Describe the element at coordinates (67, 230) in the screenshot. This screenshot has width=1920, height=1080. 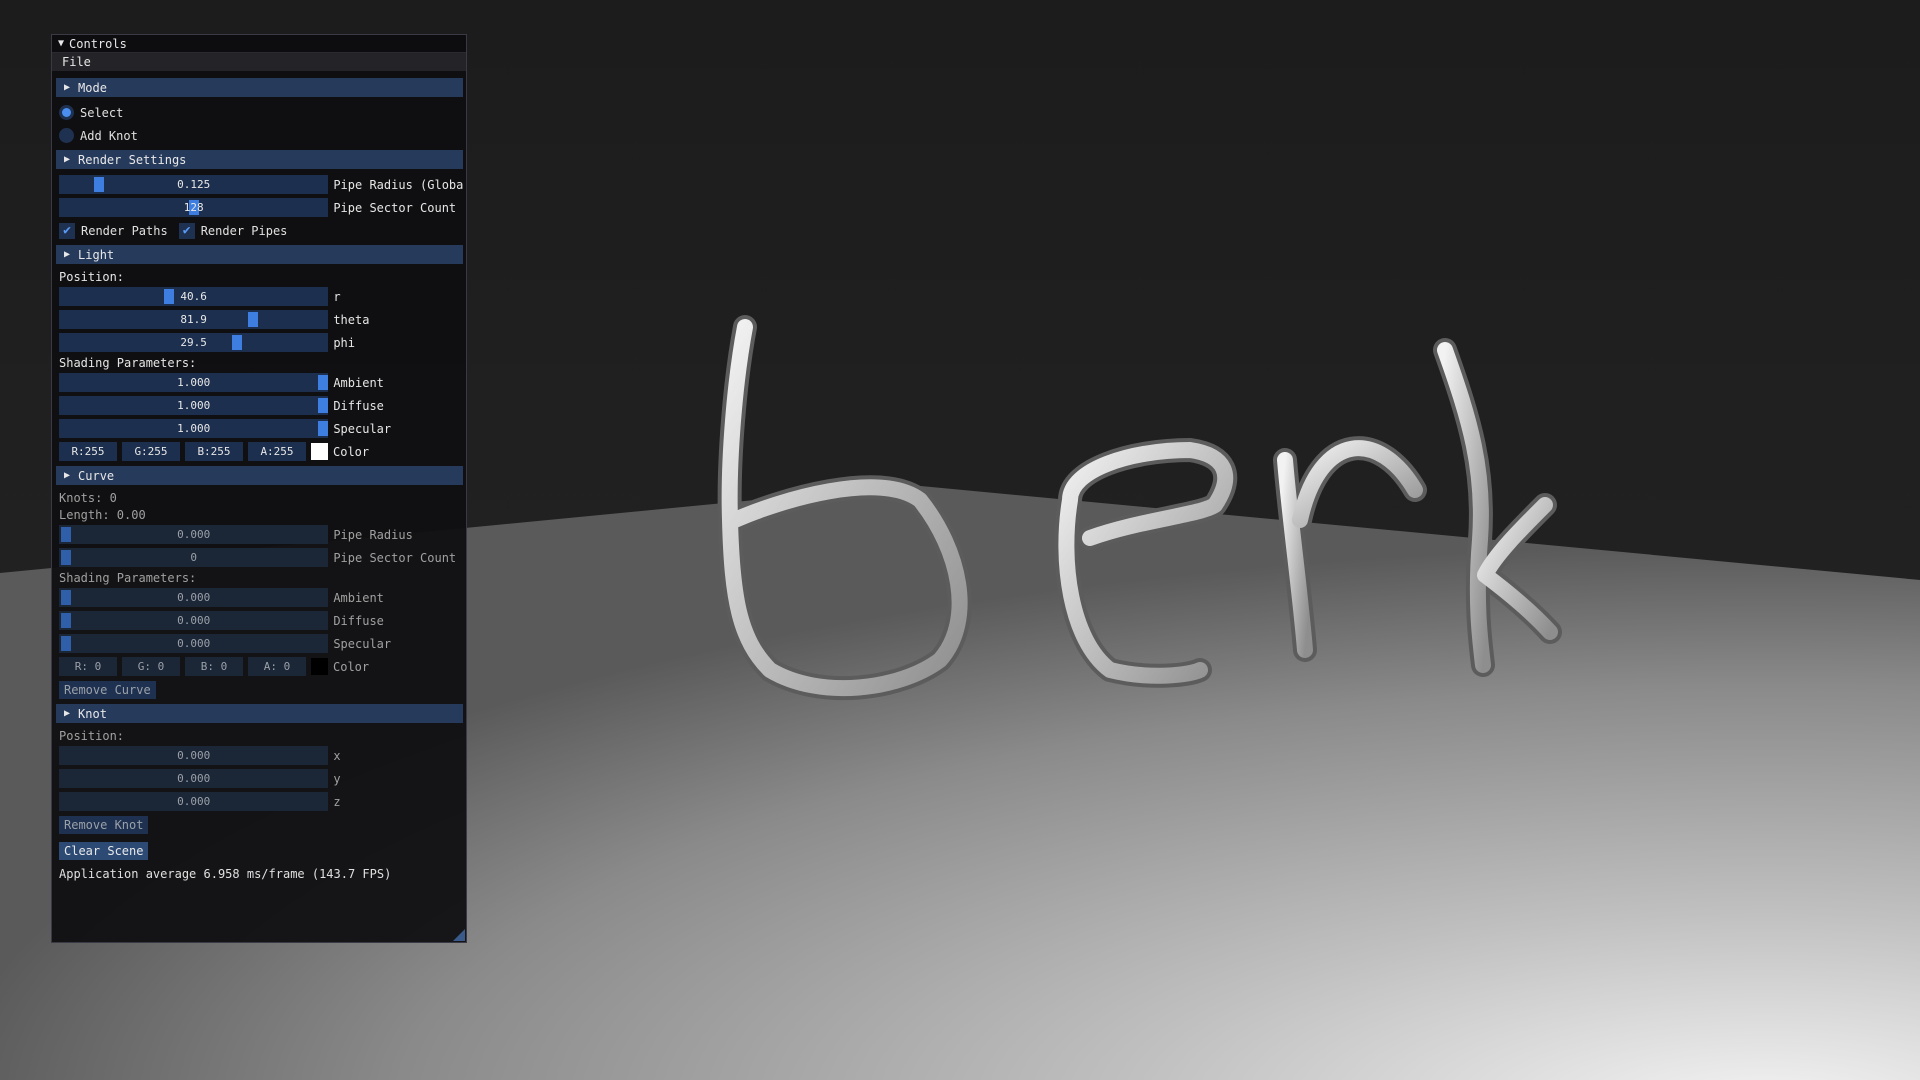
I see `render-paths-checkbox: ✔` at that location.